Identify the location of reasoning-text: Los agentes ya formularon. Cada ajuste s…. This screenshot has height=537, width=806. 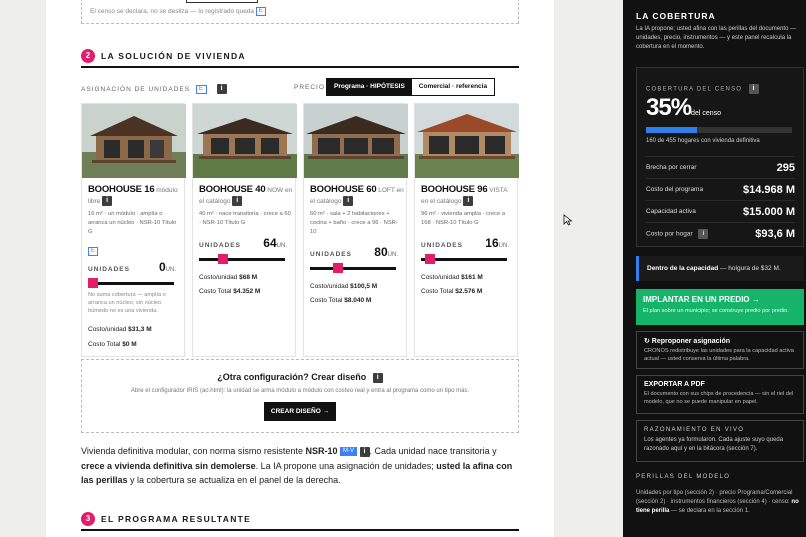
(714, 444).